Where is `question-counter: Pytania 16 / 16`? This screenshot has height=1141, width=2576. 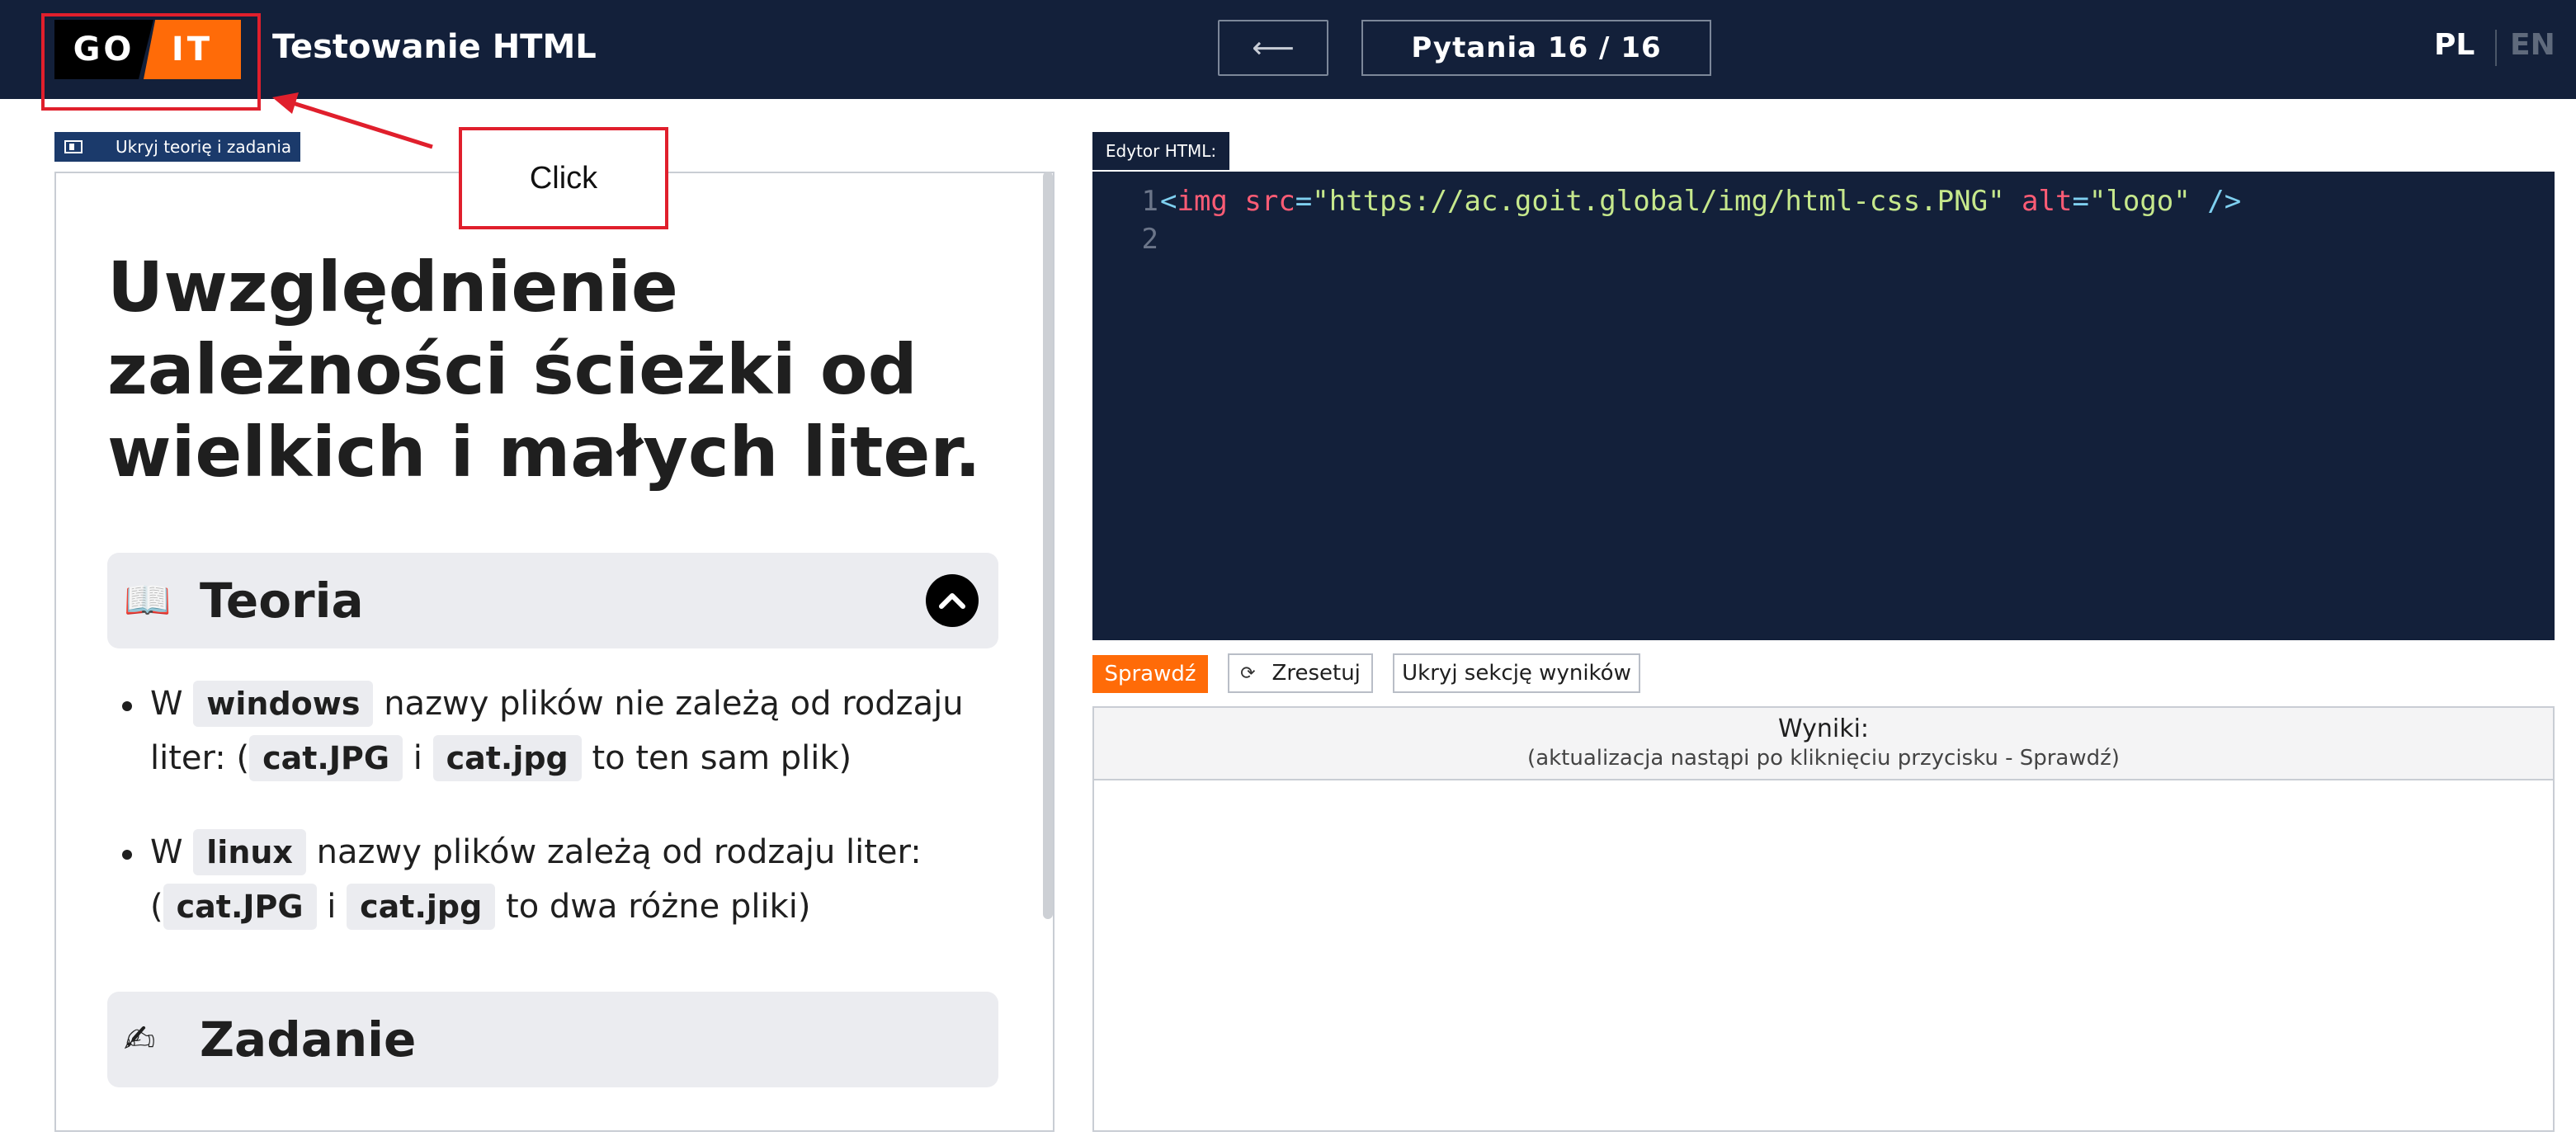
question-counter: Pytania 16 / 16 is located at coordinates (1536, 48).